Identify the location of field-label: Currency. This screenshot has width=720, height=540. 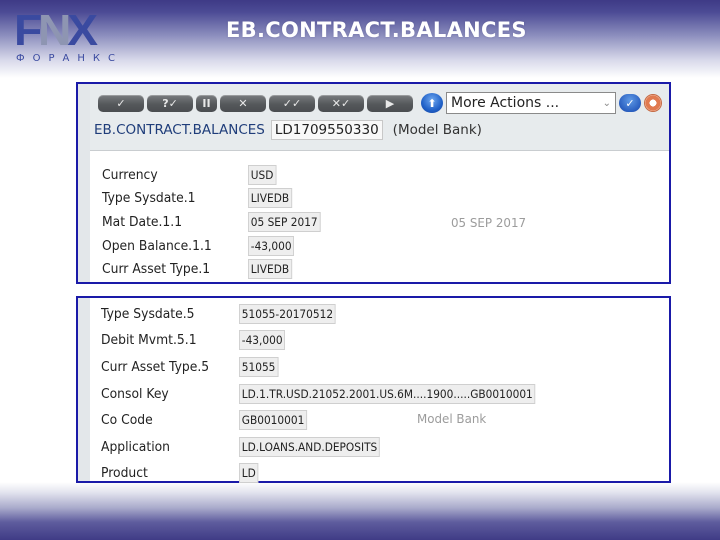
(130, 175).